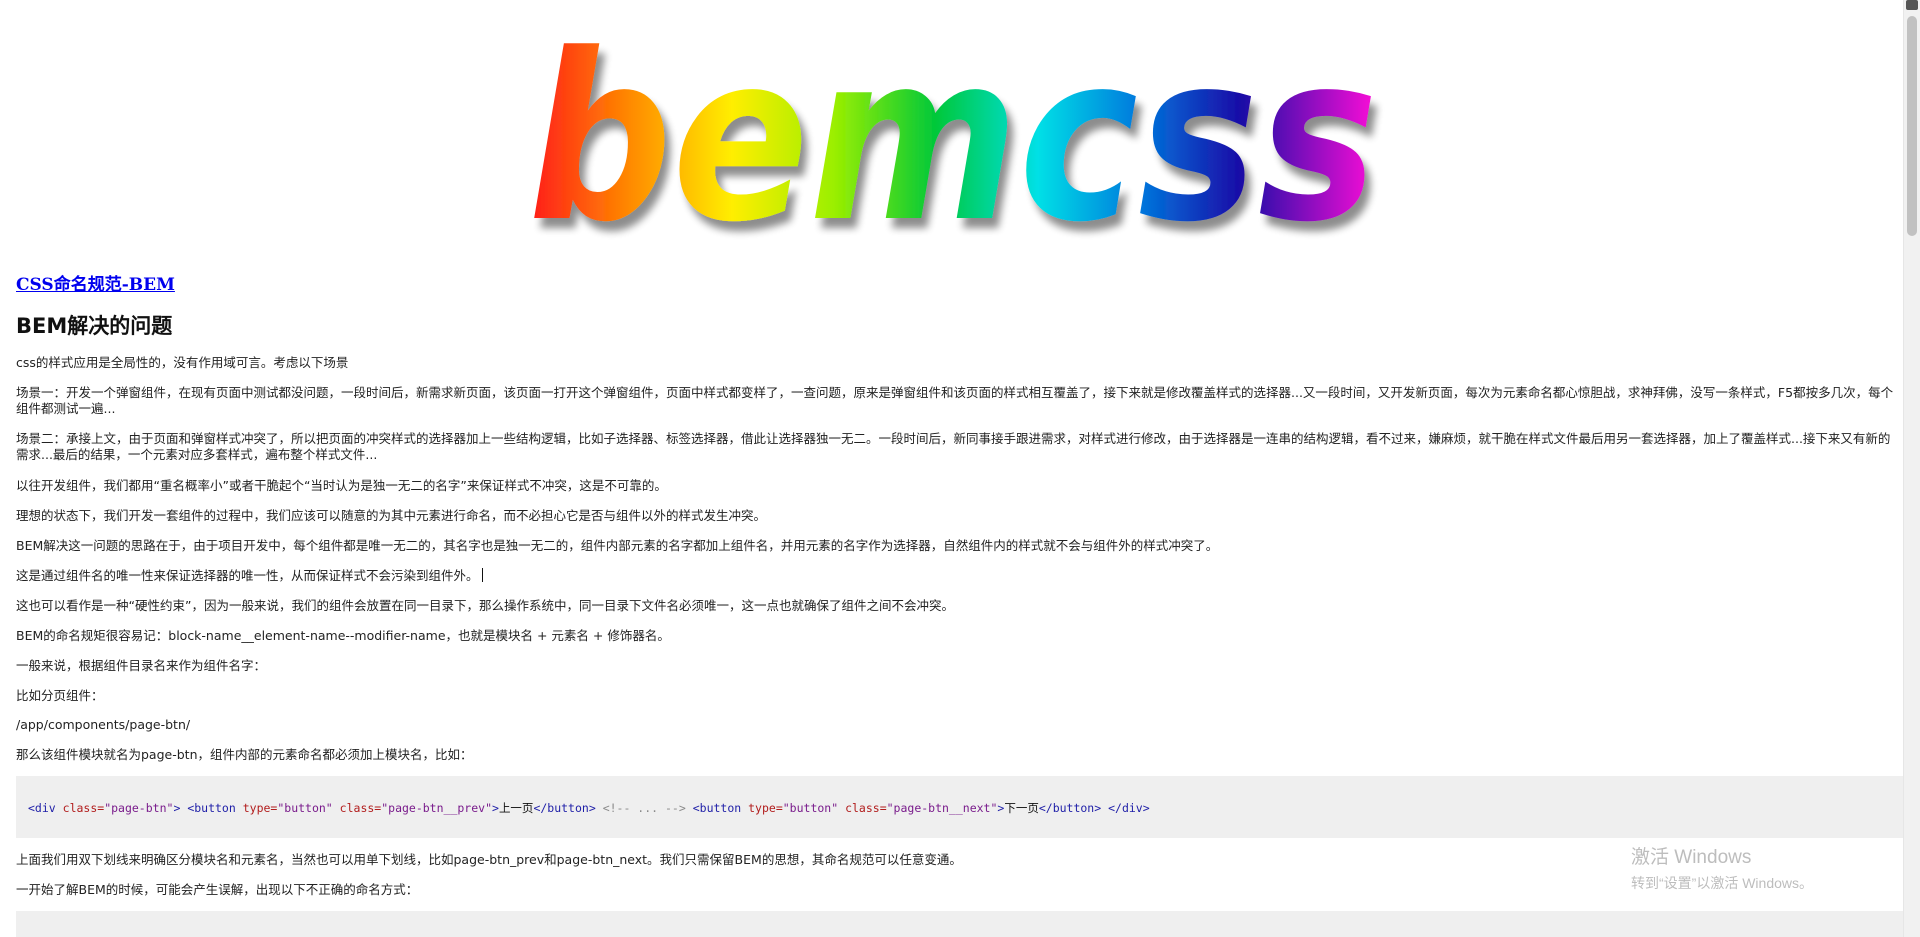 Image resolution: width=1920 pixels, height=937 pixels. I want to click on code-token: 下一页, so click(1021, 808).